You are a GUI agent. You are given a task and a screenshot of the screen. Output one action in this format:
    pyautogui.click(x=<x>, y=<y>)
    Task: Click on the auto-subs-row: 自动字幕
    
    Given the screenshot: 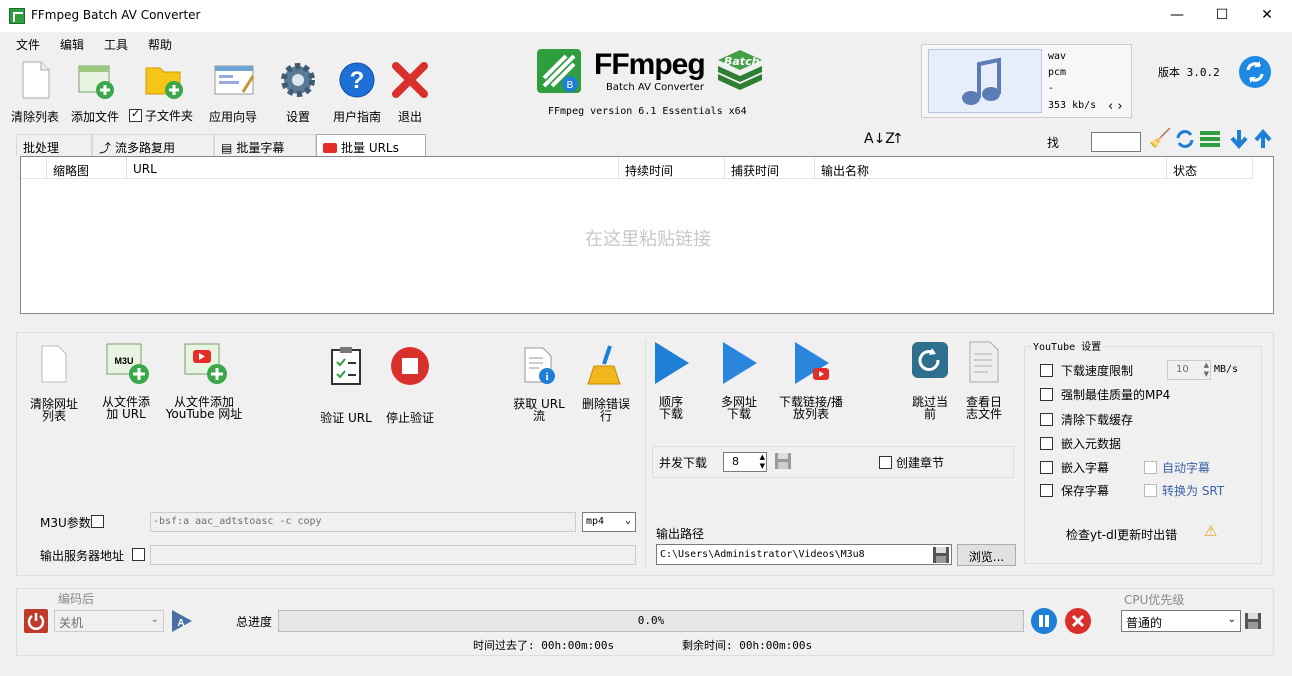 What is the action you would take?
    pyautogui.click(x=1177, y=467)
    